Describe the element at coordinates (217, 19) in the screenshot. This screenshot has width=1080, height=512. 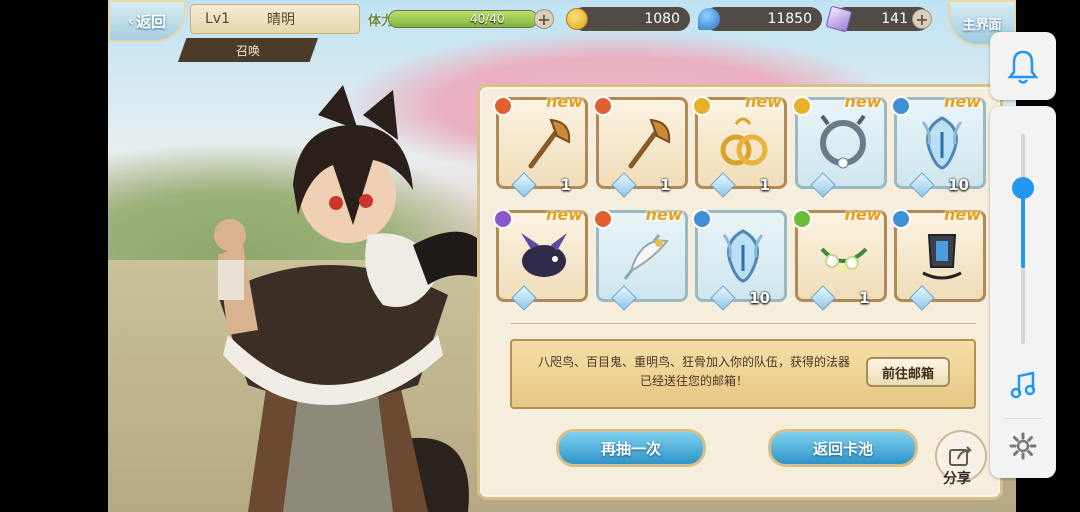
I see `player-level: Lv1` at that location.